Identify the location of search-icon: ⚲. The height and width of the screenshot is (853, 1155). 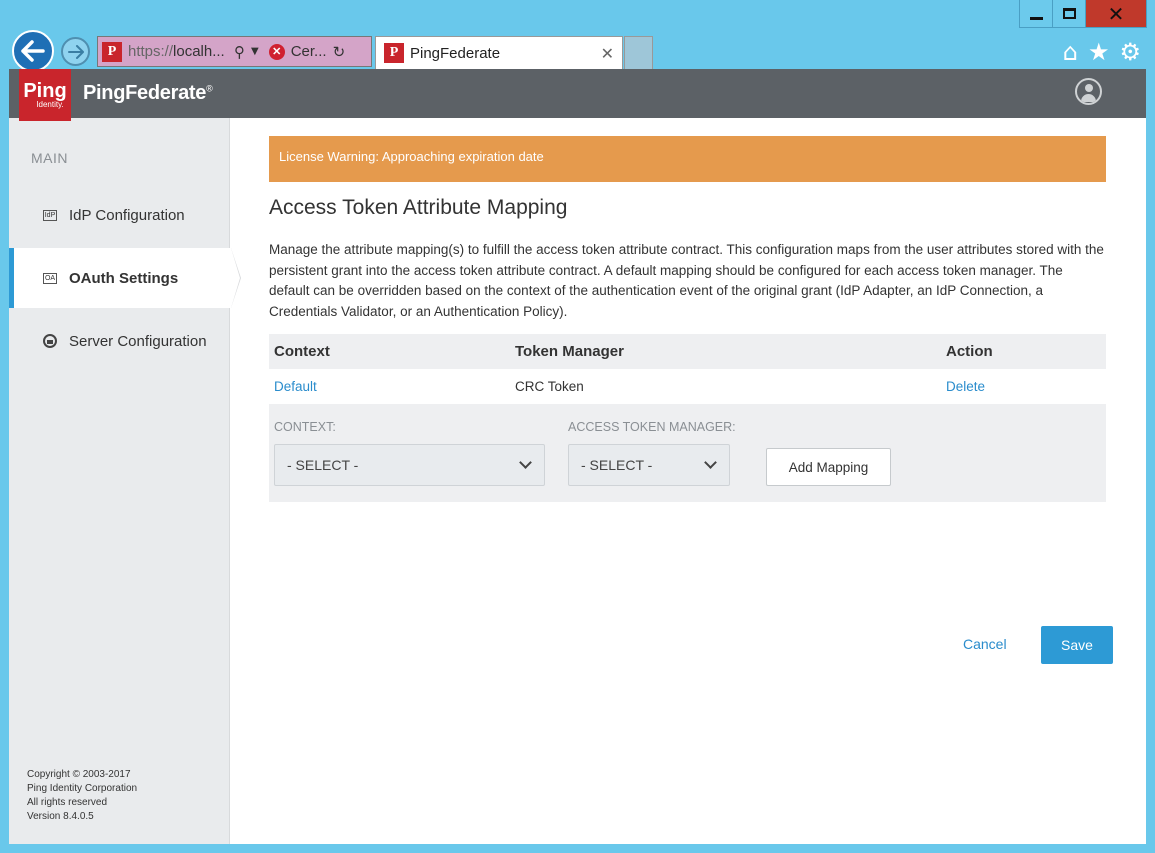
(239, 52).